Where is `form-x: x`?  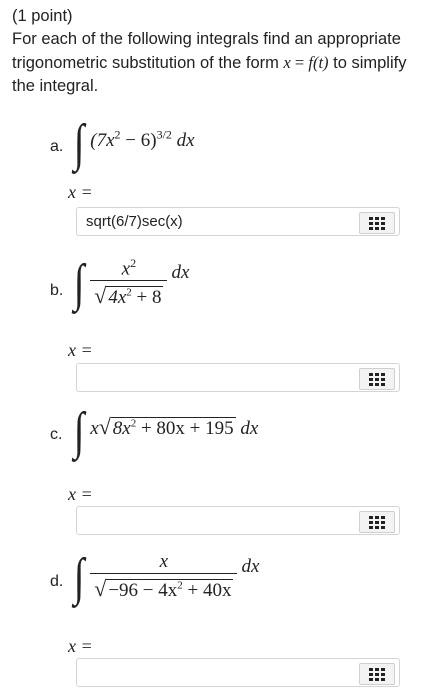
form-x: x is located at coordinates (287, 62).